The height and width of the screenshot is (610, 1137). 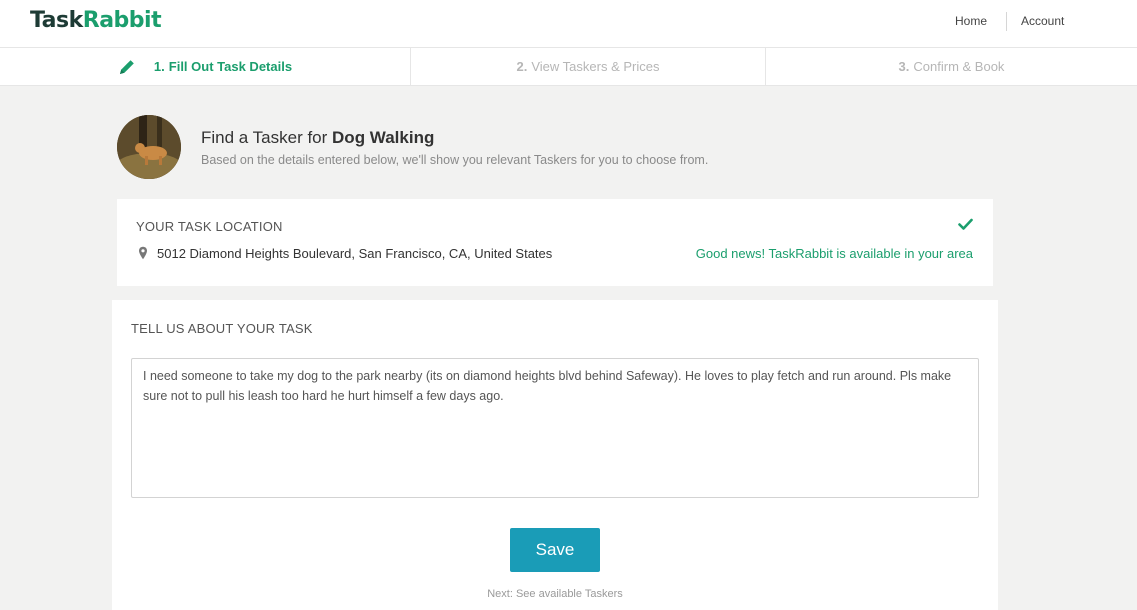 I want to click on step-label: Fill Out Task Details, so click(x=230, y=66).